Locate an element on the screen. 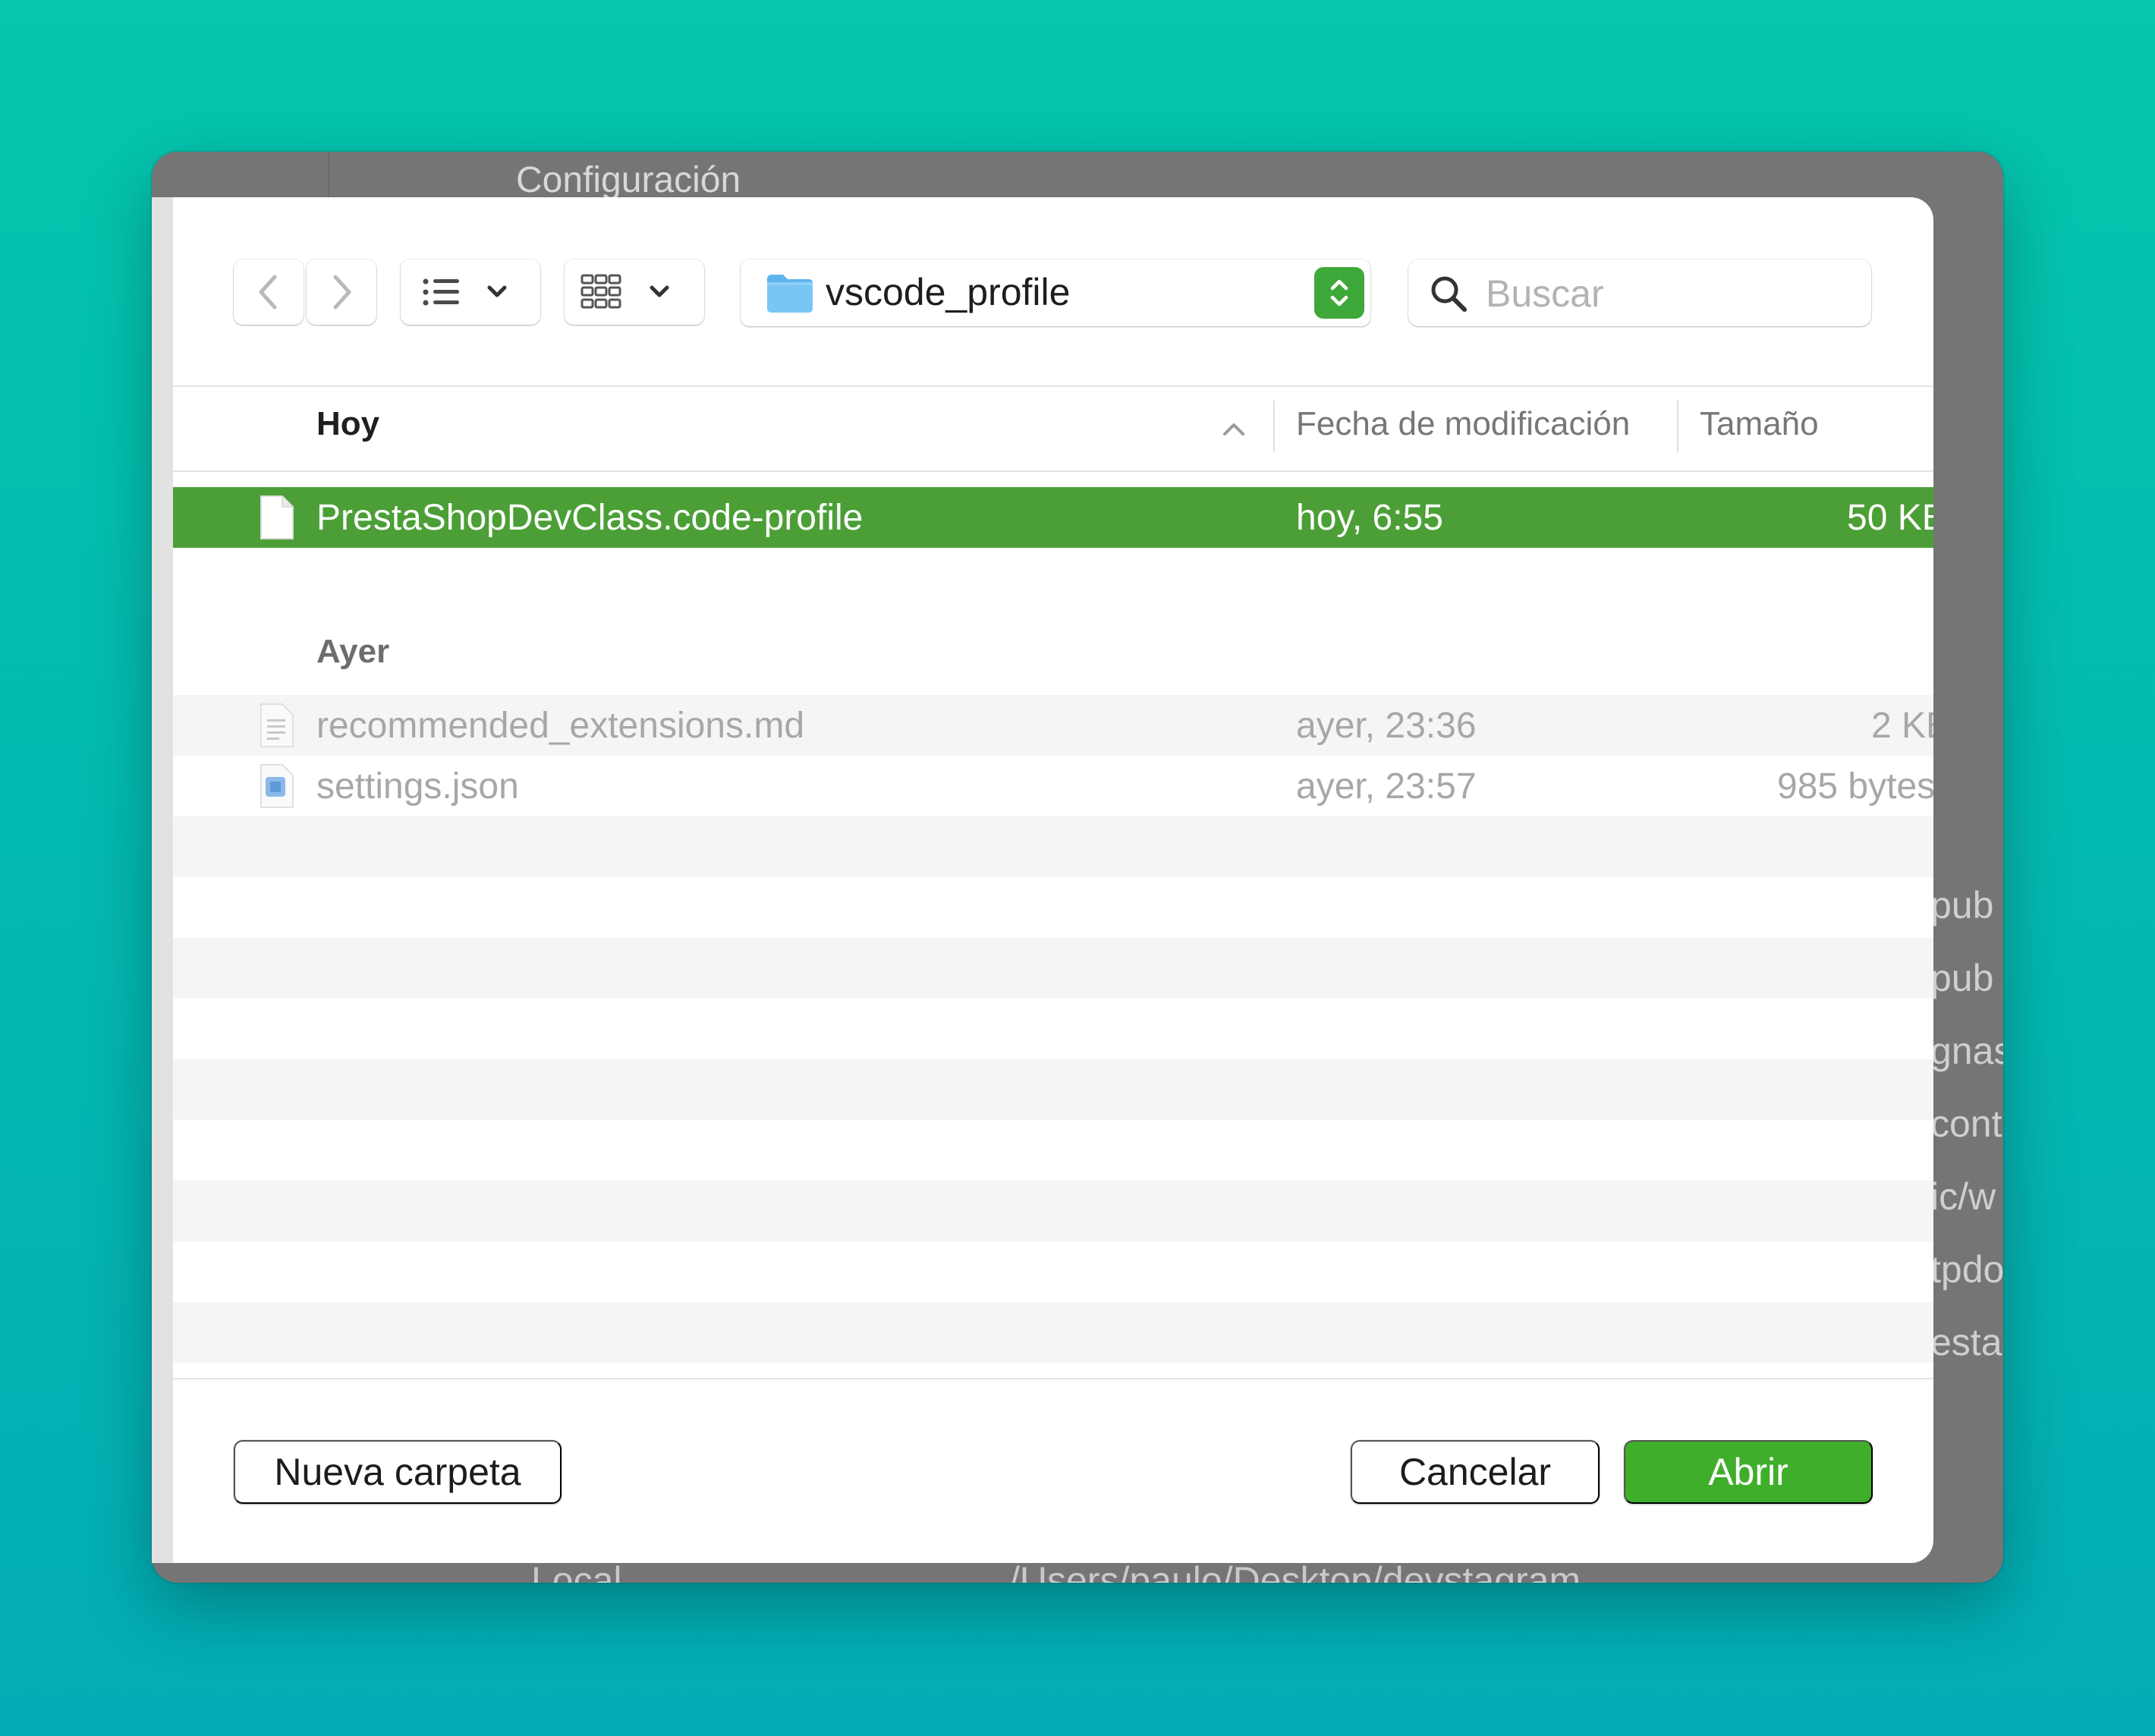 The height and width of the screenshot is (1736, 2155). group-header-ayer: Ayer is located at coordinates (353, 652).